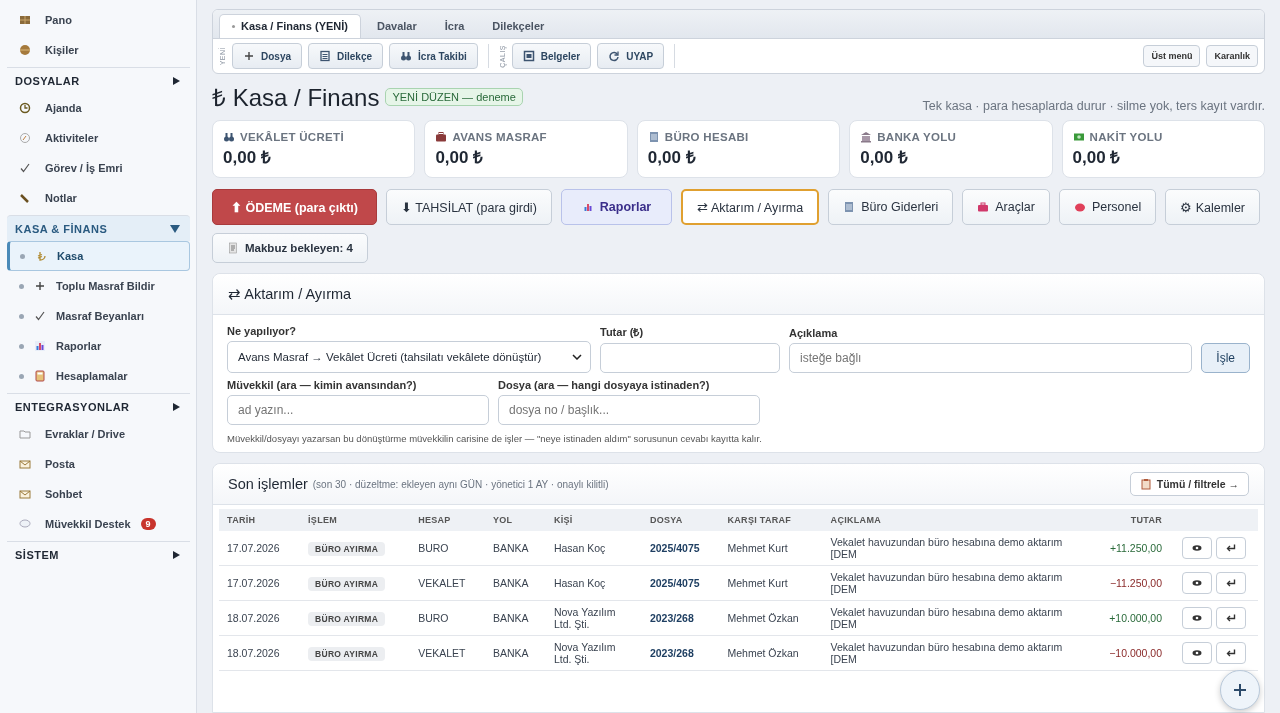 The width and height of the screenshot is (1280, 713). I want to click on action-button: ⇄ Aktarım / Ayırma, so click(750, 207).